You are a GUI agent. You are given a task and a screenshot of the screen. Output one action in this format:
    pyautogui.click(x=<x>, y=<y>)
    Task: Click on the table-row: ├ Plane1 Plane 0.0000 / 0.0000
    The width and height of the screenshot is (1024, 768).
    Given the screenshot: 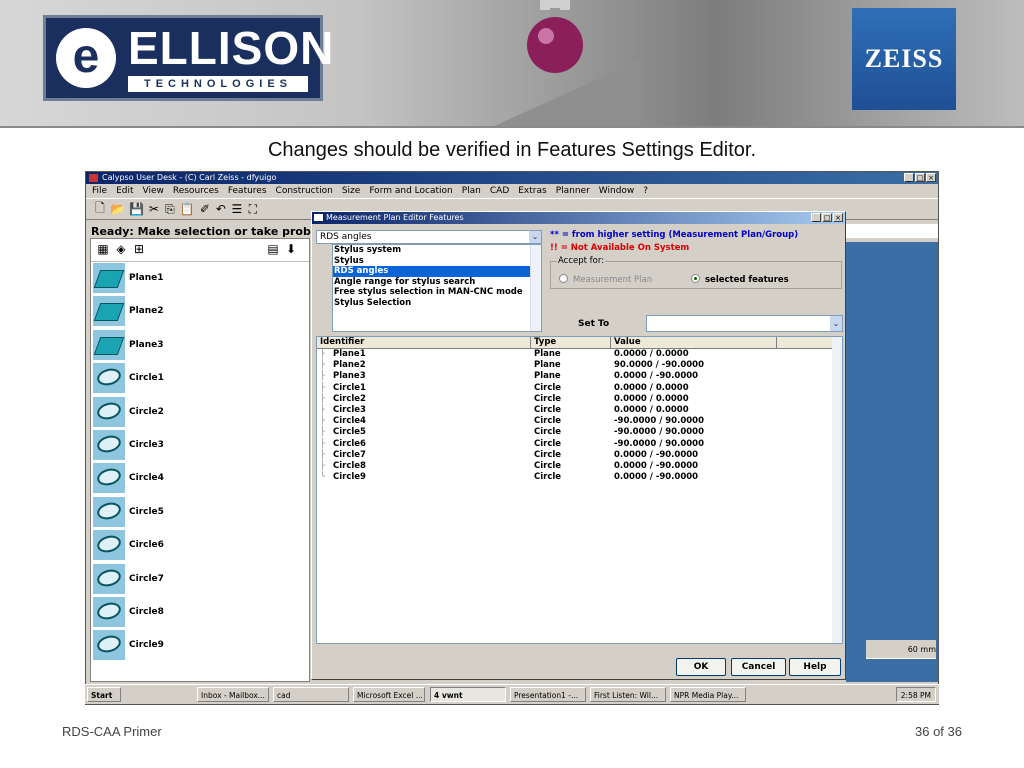 What is the action you would take?
    pyautogui.click(x=579, y=354)
    